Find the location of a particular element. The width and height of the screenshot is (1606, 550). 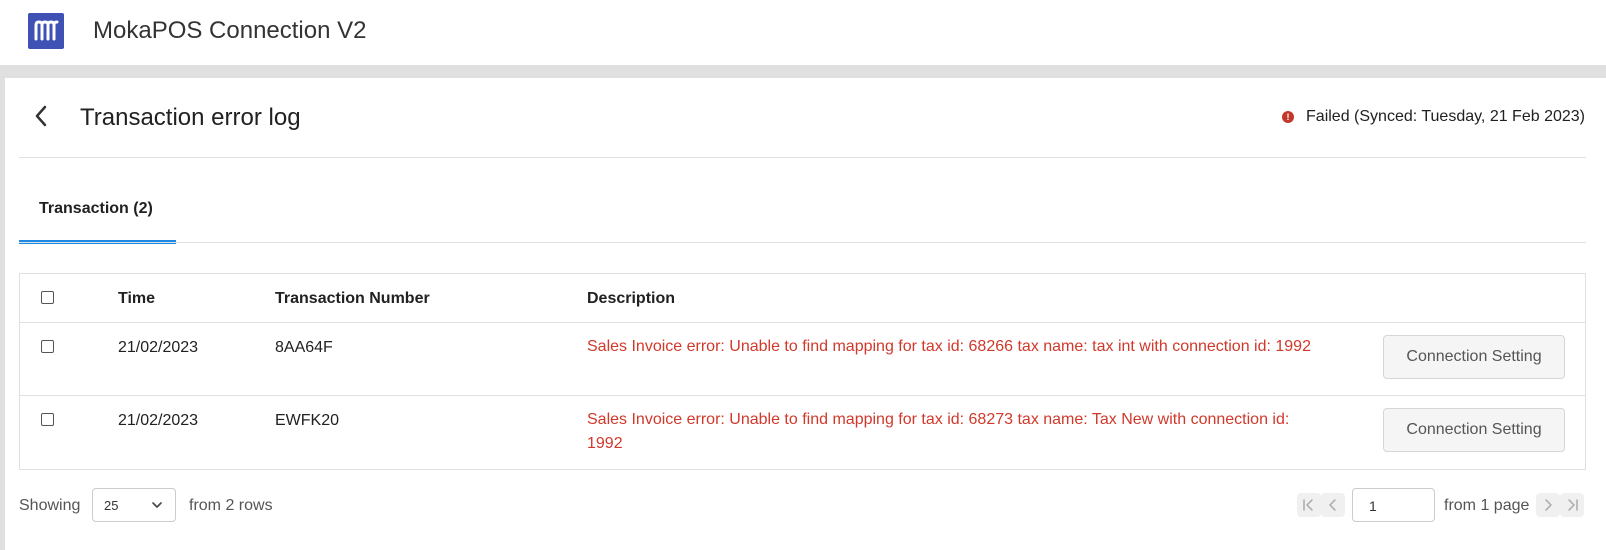

current-page-value: 1 is located at coordinates (1373, 506).